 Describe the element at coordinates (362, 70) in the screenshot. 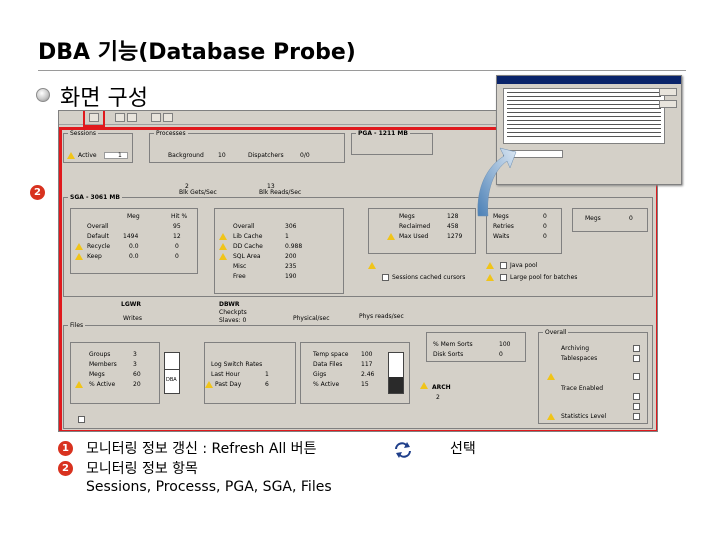

I see `title-divider` at that location.